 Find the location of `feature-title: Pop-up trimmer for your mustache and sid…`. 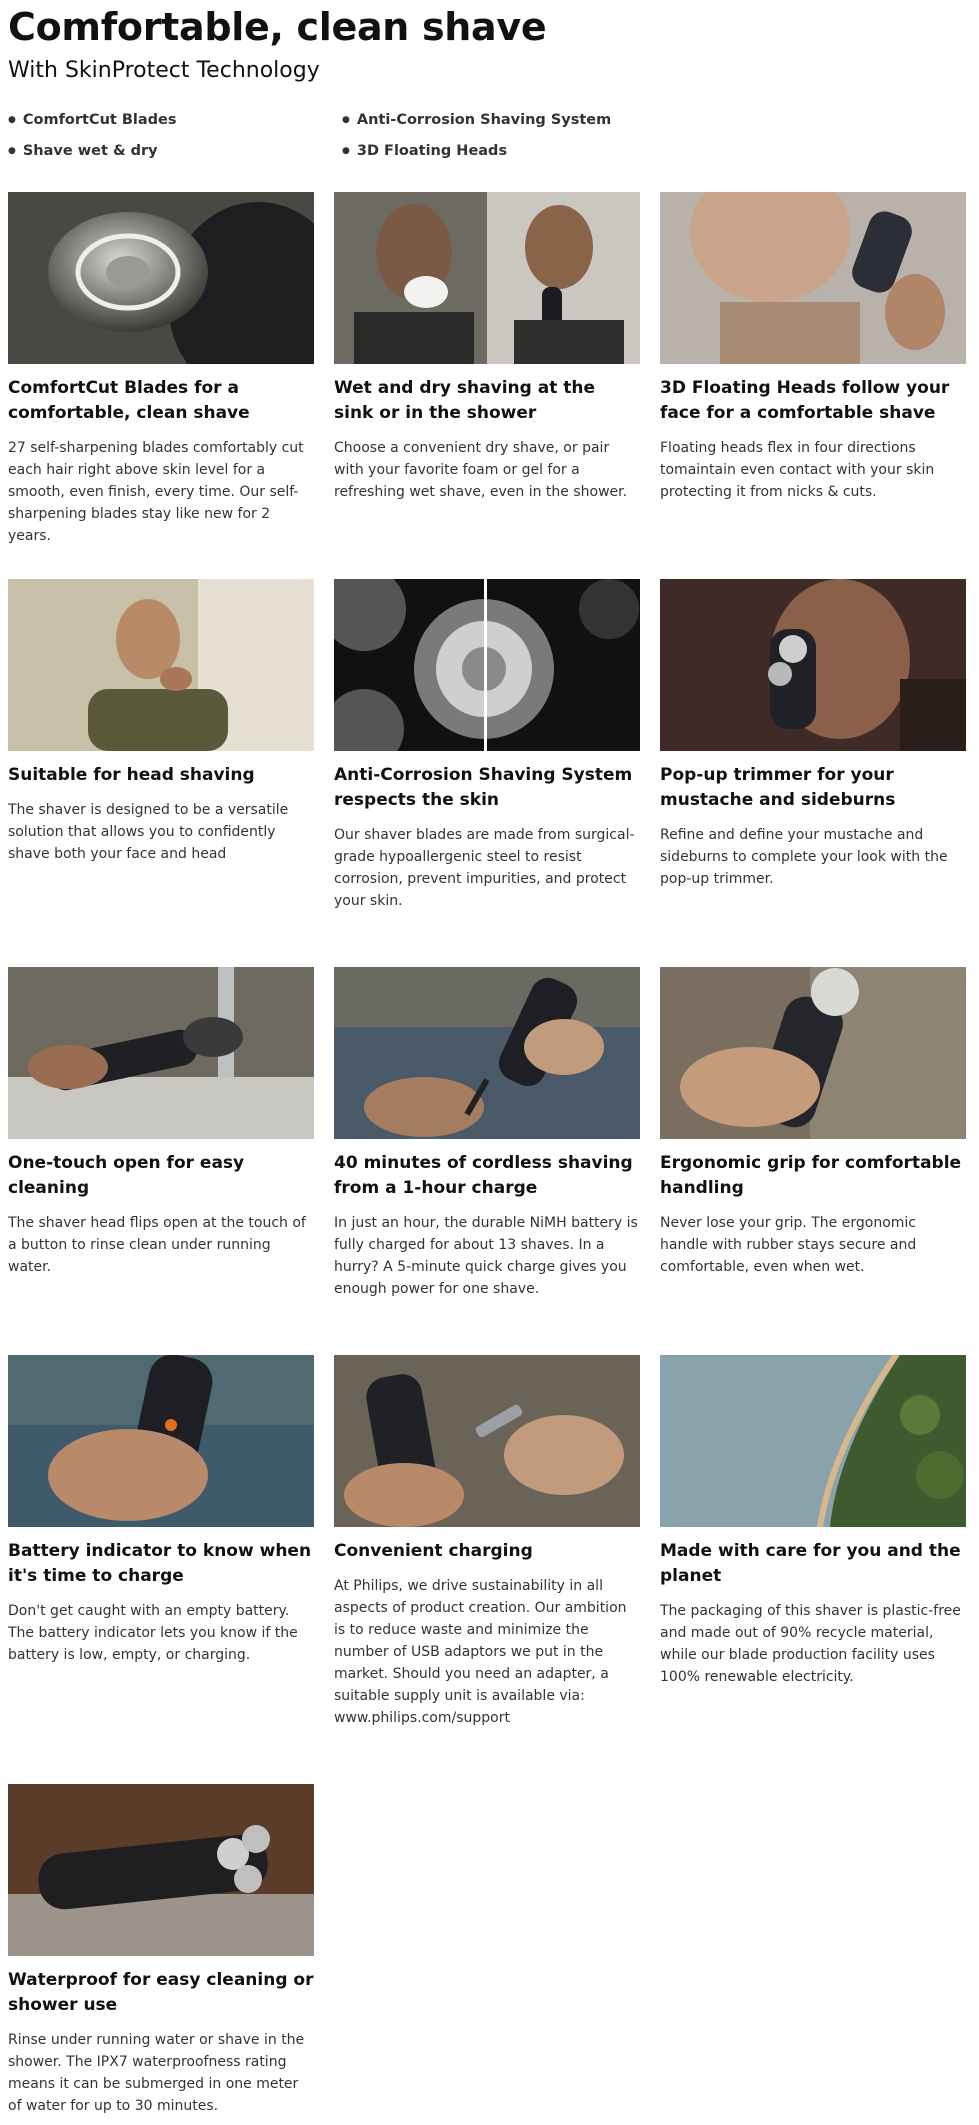

feature-title: Pop-up trimmer for your mustache and sid… is located at coordinates (778, 787).